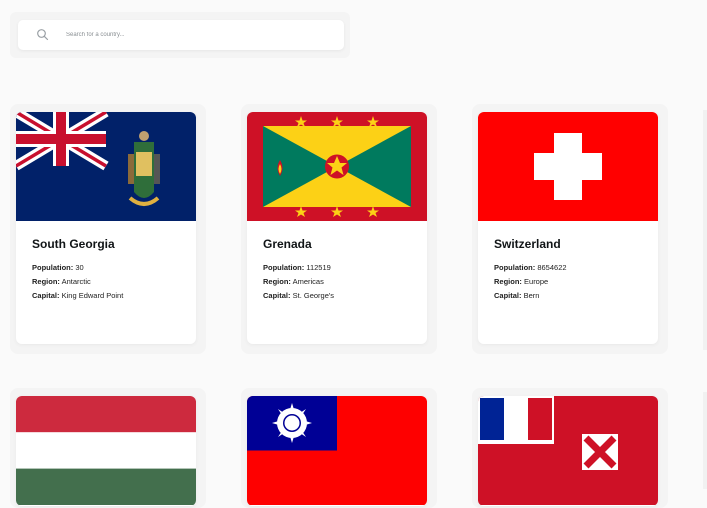  I want to click on region-row: Region: Antarctic, so click(106, 281).